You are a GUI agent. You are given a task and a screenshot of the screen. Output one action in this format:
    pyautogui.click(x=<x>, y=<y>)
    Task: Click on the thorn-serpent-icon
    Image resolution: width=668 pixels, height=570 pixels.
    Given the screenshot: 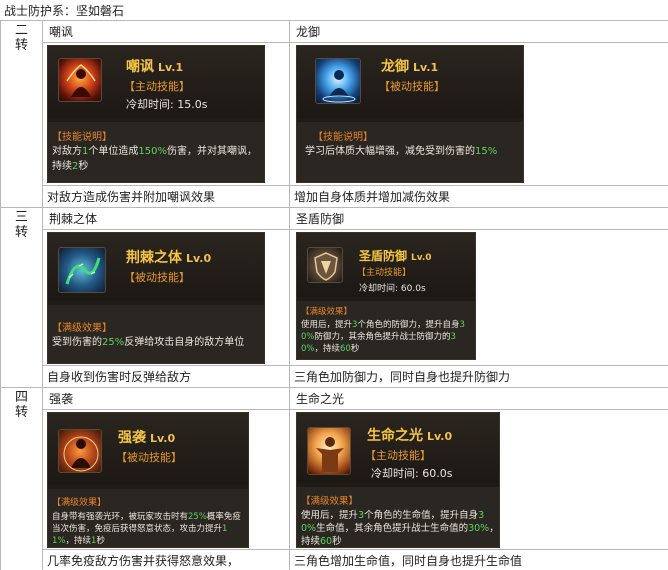 What is the action you would take?
    pyautogui.click(x=82, y=270)
    